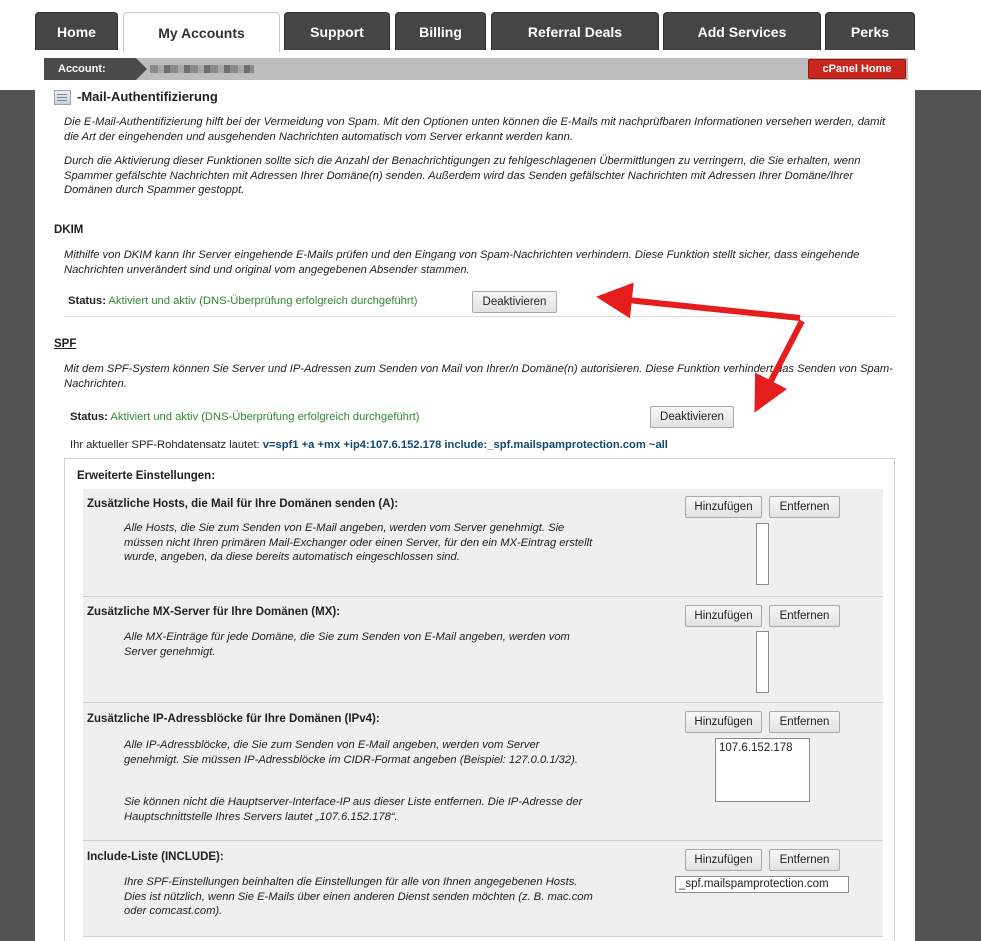  Describe the element at coordinates (65, 344) in the screenshot. I see `spf-title: SPF` at that location.